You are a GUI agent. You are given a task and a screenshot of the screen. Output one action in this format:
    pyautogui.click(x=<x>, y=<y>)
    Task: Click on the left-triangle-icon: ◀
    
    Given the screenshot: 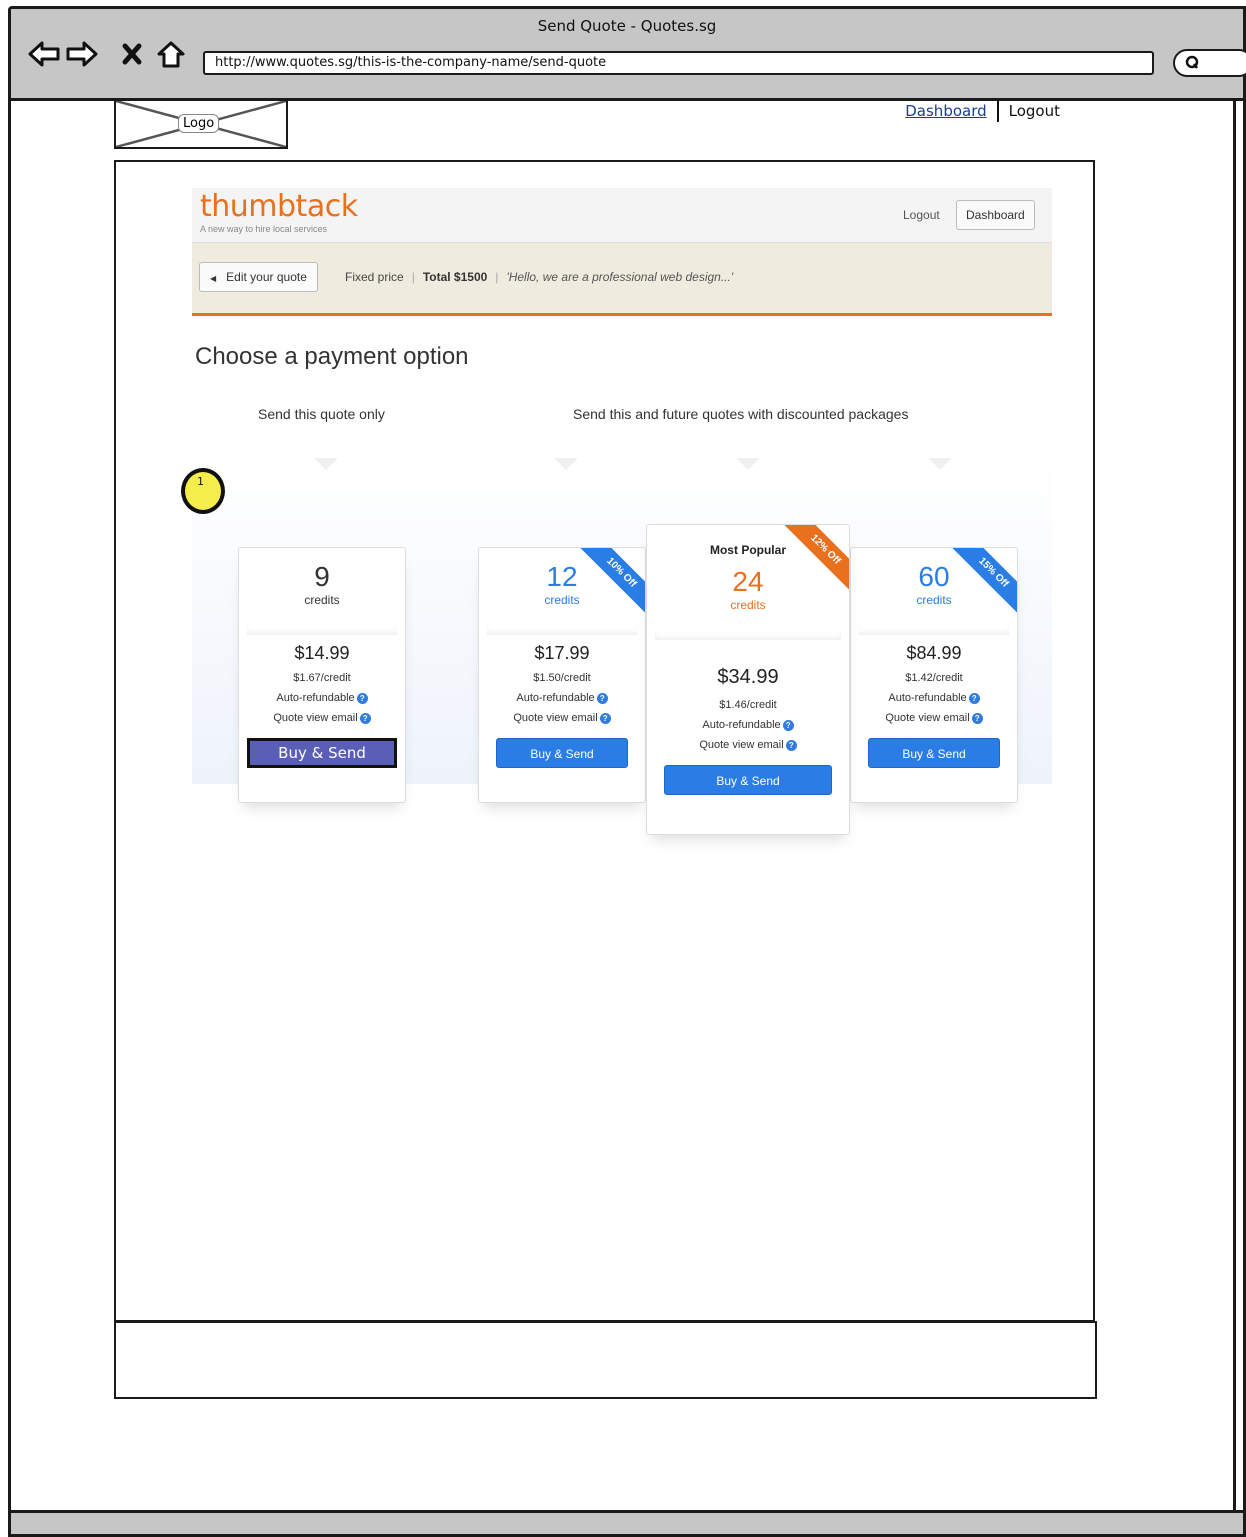 What is the action you would take?
    pyautogui.click(x=213, y=278)
    